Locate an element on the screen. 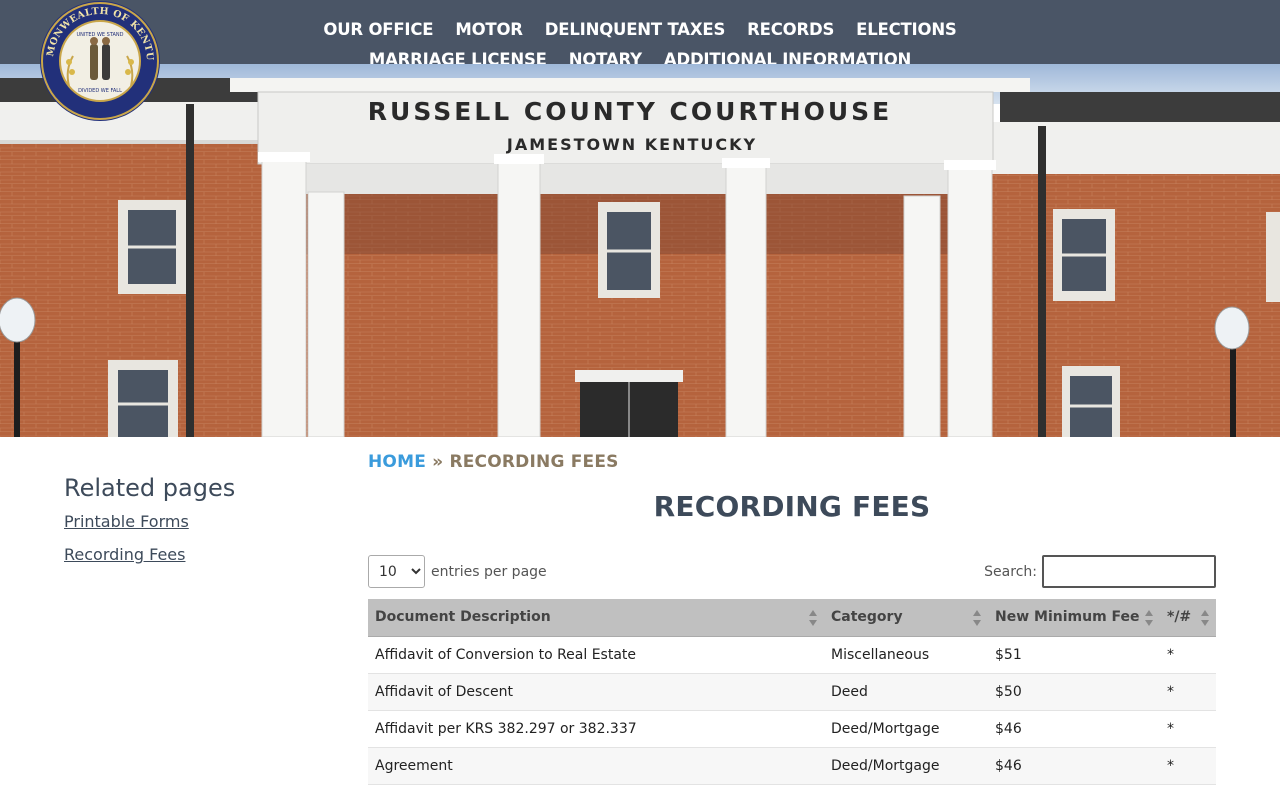  table-row: Affidavit of Descent Deed $50 * is located at coordinates (792, 692).